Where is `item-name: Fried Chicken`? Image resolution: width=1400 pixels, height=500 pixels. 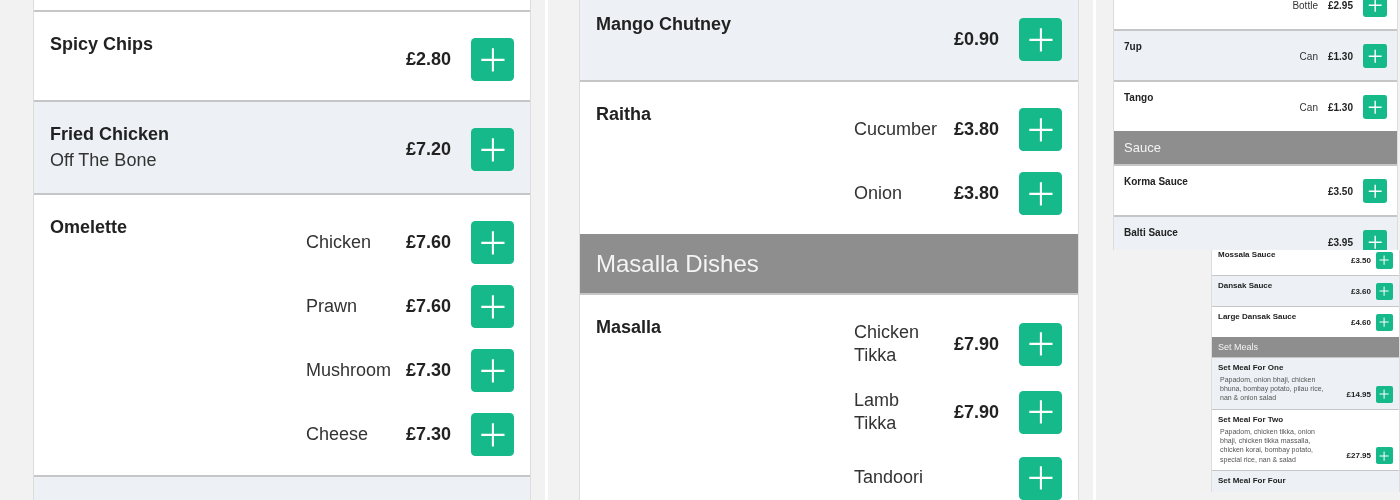
item-name: Fried Chicken is located at coordinates (110, 134).